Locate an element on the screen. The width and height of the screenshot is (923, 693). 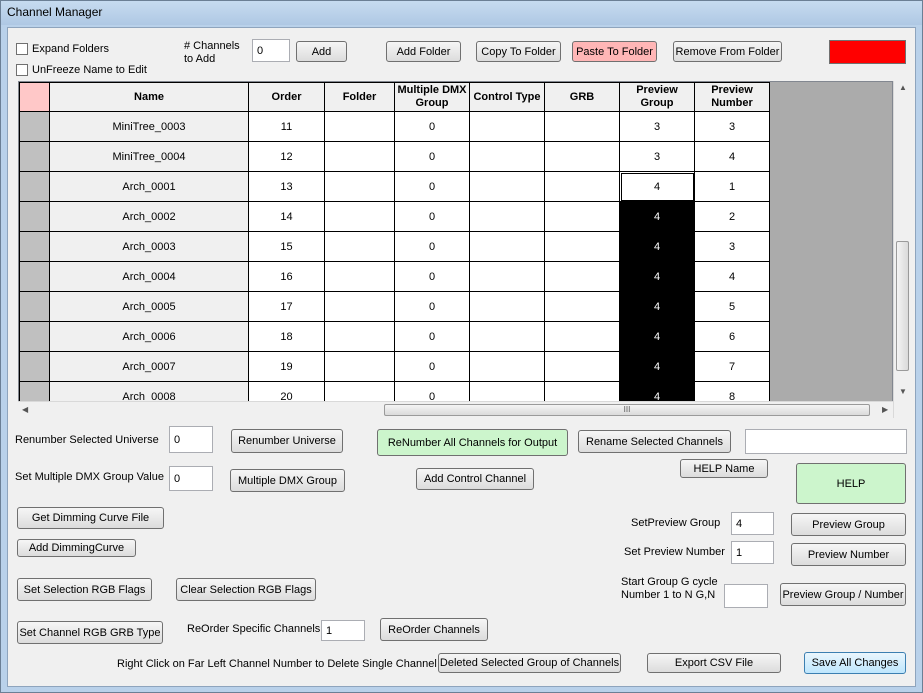
table-row: Arch_0002 14 0 4 2 is located at coordinates (394, 216).